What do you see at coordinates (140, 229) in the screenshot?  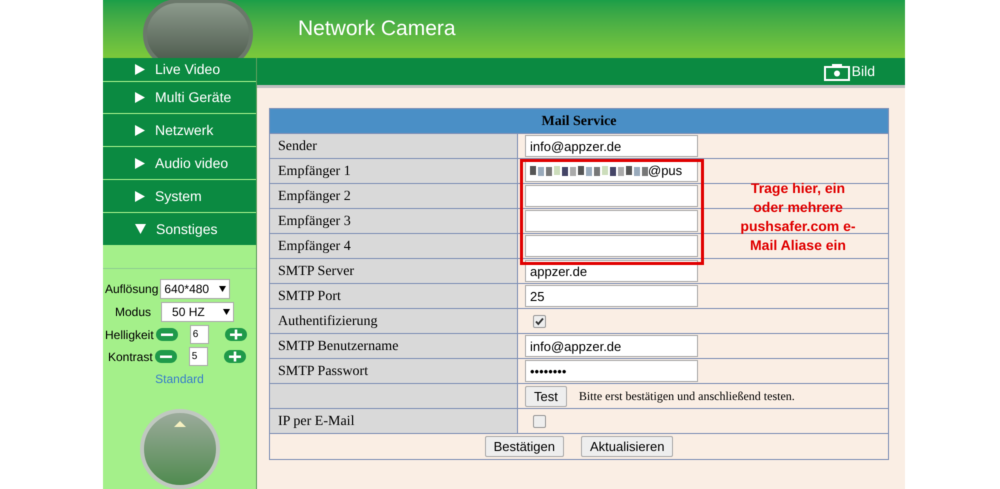 I see `triangle-down-icon` at bounding box center [140, 229].